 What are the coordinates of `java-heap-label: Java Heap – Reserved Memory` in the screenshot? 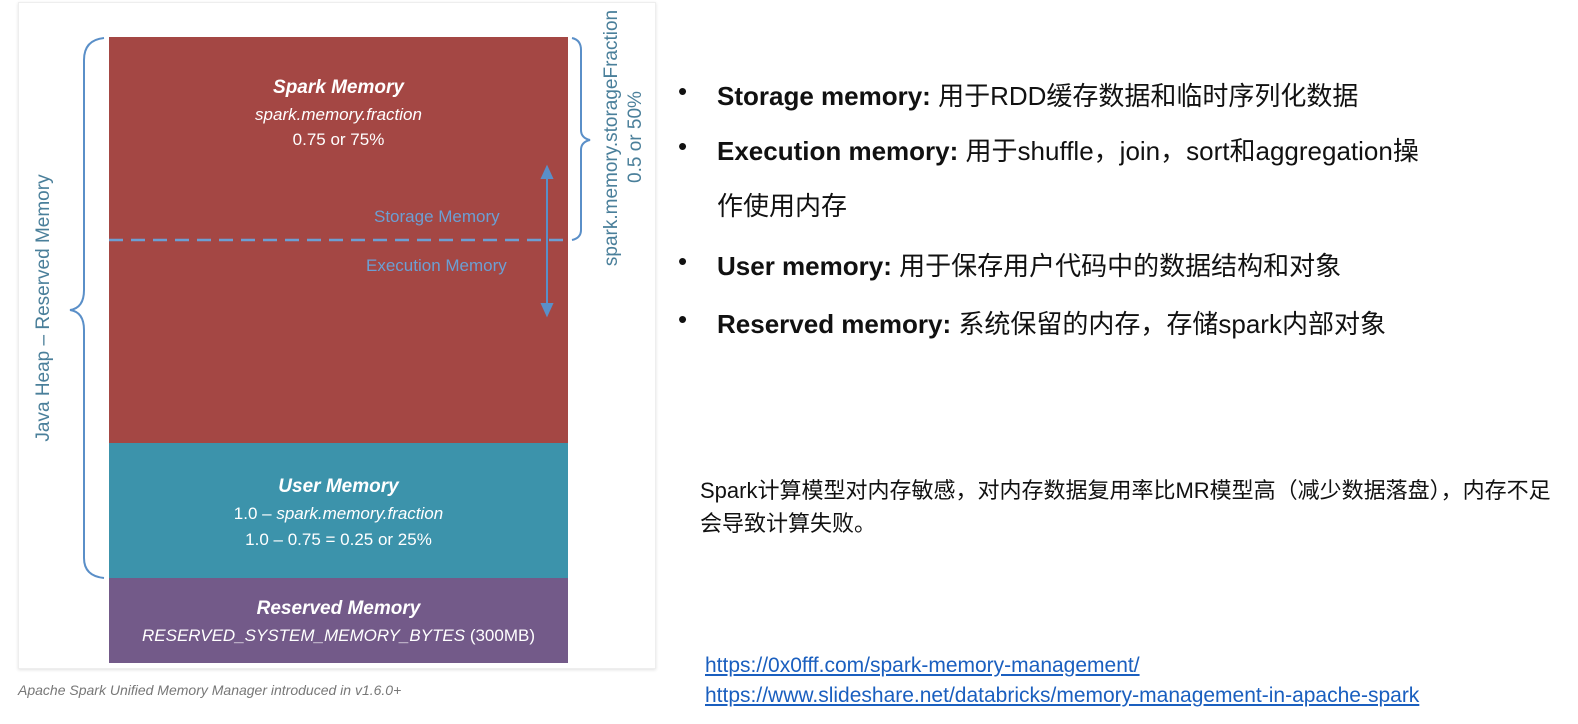 It's located at (43, 308).